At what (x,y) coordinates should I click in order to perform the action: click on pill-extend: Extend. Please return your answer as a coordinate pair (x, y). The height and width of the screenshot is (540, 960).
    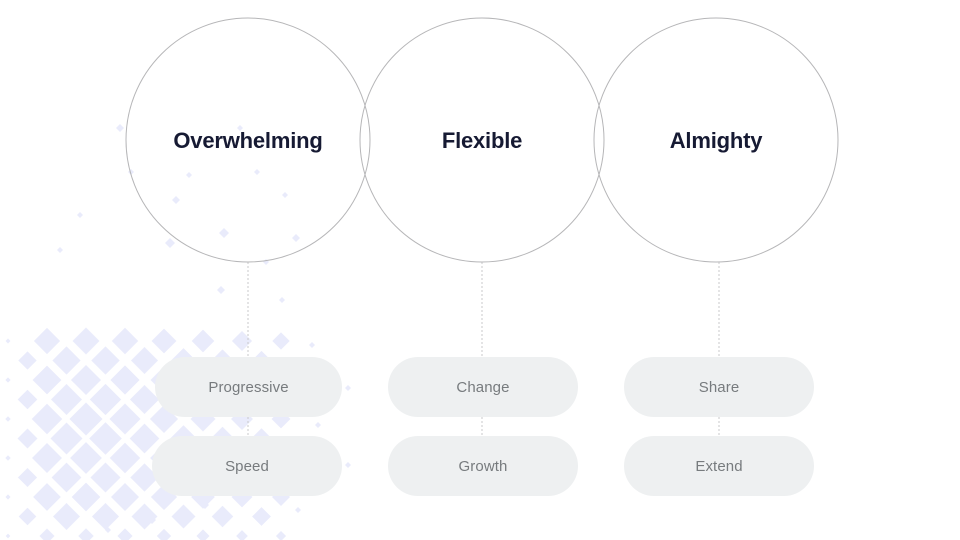
    Looking at the image, I should click on (719, 466).